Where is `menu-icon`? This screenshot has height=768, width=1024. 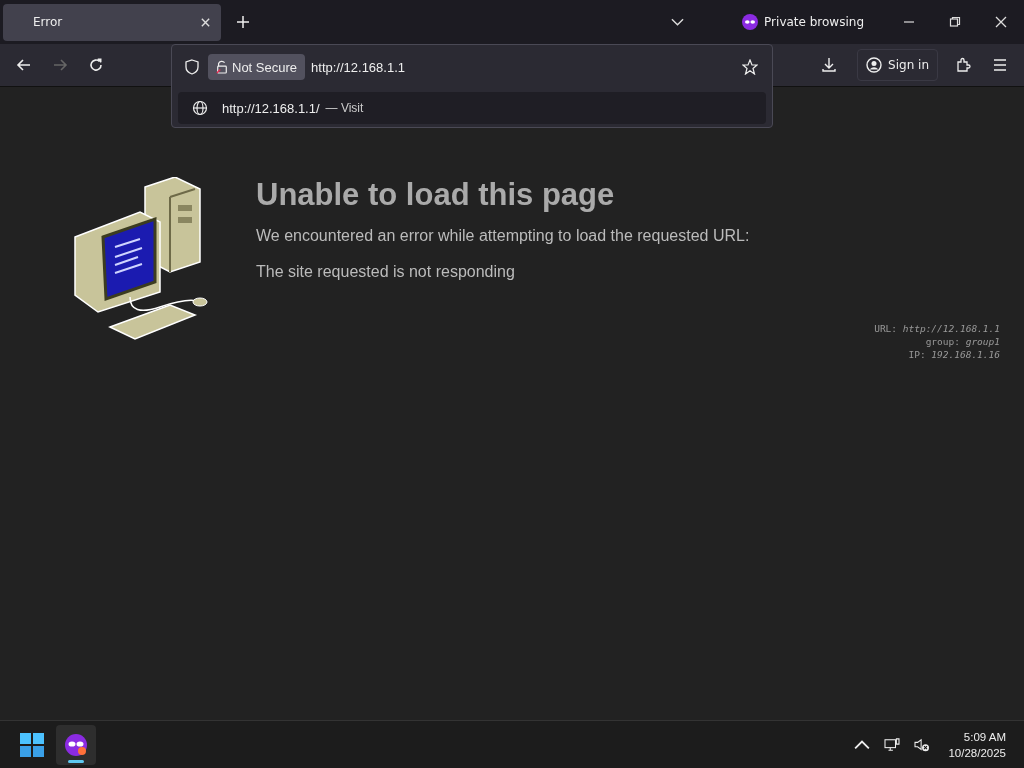 menu-icon is located at coordinates (1000, 65).